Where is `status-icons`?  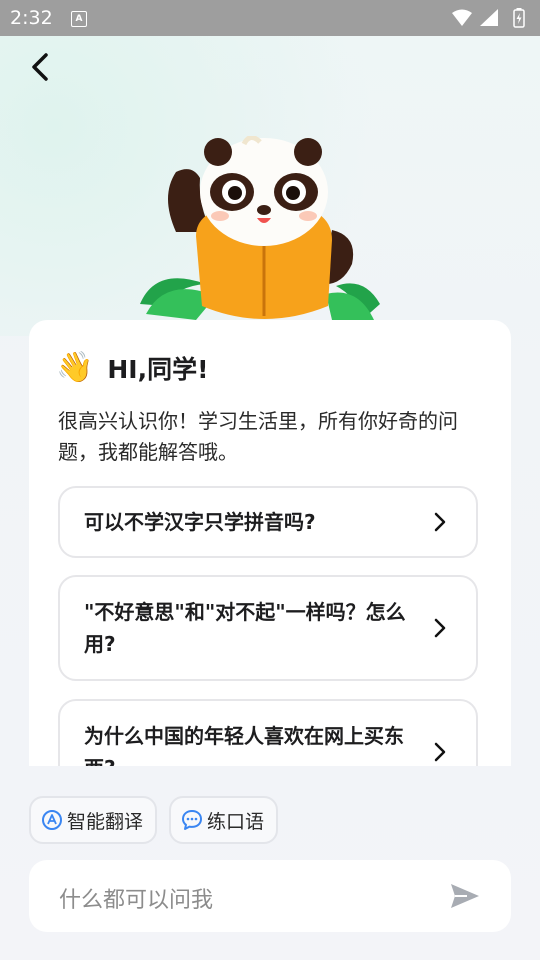 status-icons is located at coordinates (488, 18).